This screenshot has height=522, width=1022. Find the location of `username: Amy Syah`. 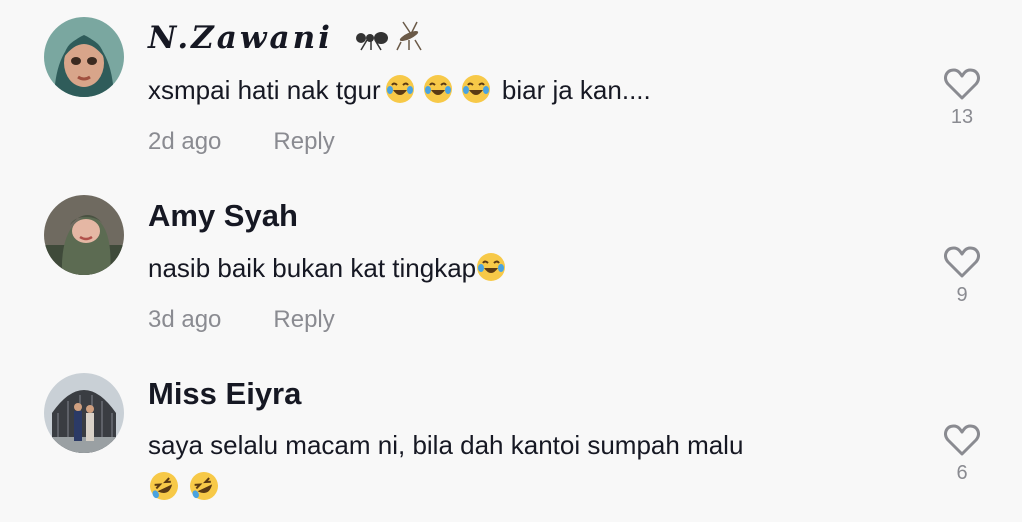

username: Amy Syah is located at coordinates (223, 216).